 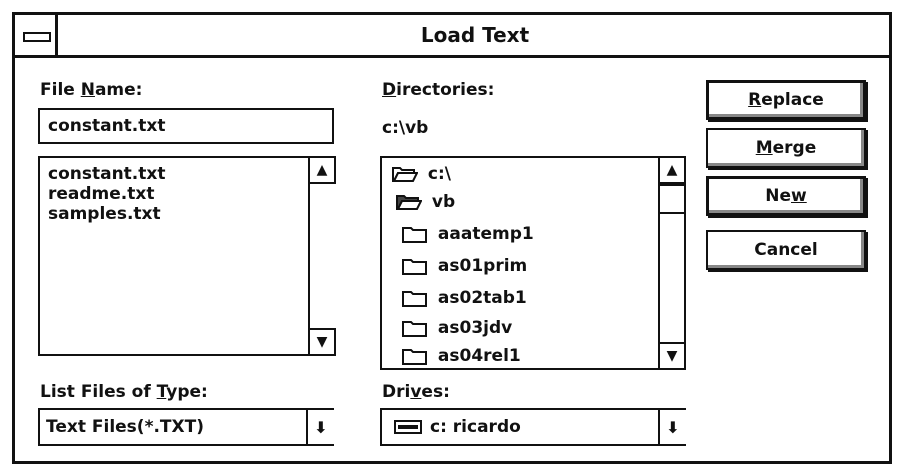 What do you see at coordinates (672, 199) in the screenshot?
I see `scroll-thumb` at bounding box center [672, 199].